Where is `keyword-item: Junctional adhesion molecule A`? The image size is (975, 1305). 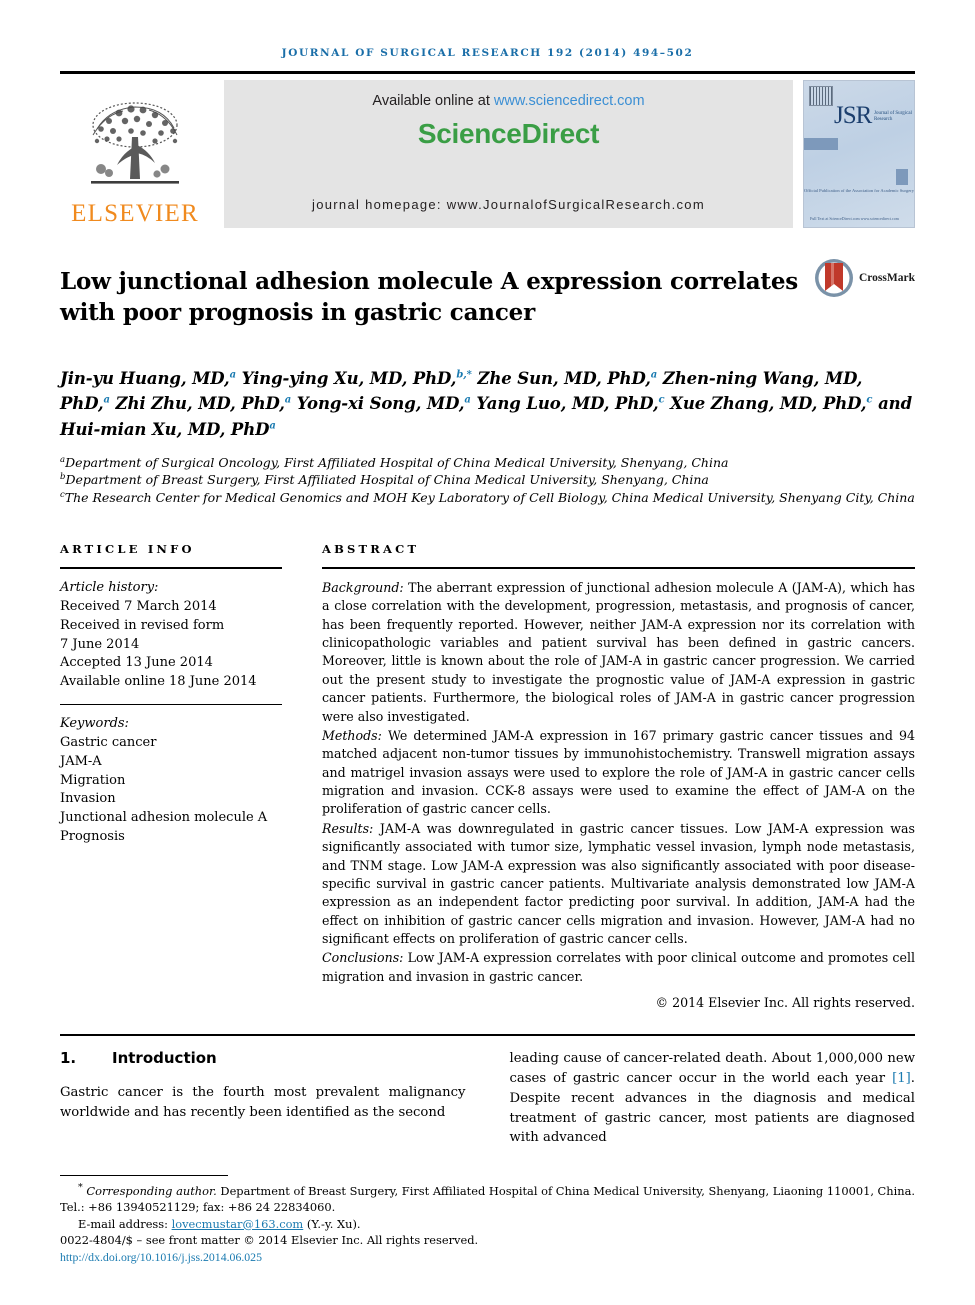 keyword-item: Junctional adhesion molecule A is located at coordinates (164, 818).